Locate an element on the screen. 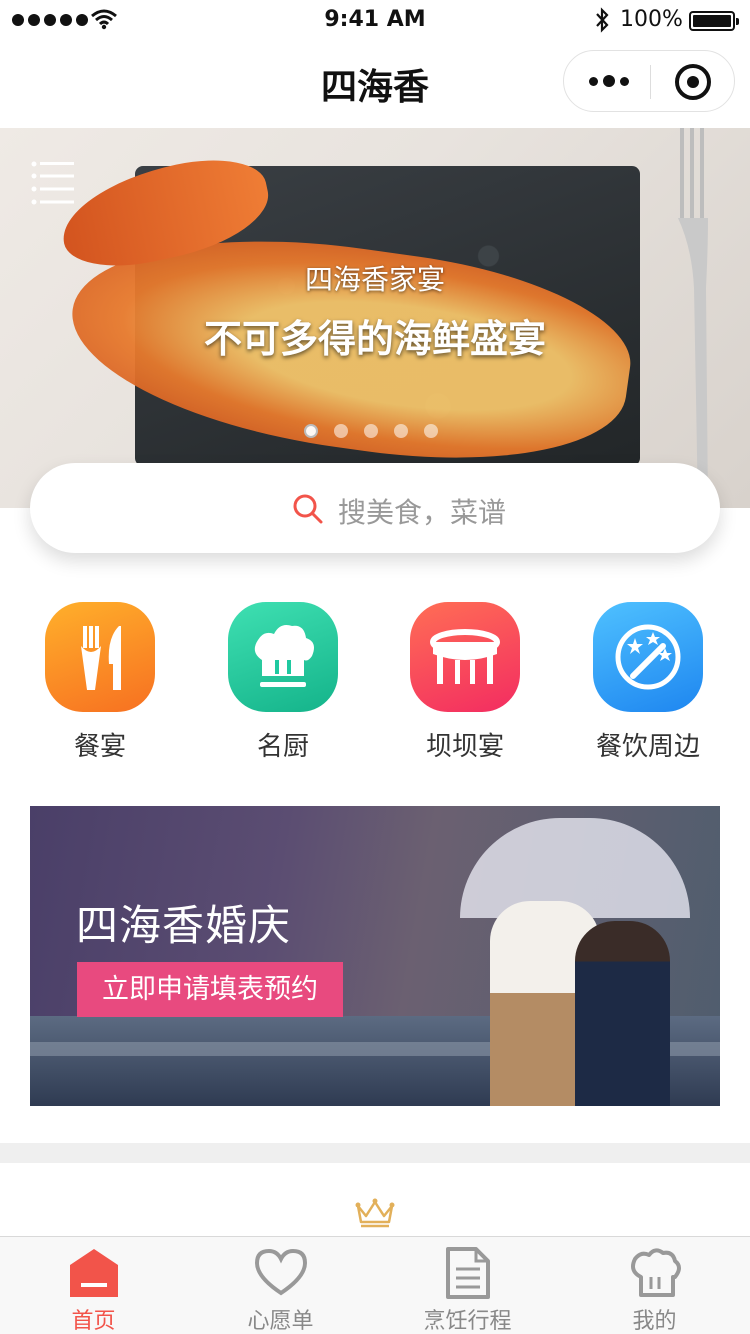 The width and height of the screenshot is (750, 1334). heart-icon is located at coordinates (281, 1272).